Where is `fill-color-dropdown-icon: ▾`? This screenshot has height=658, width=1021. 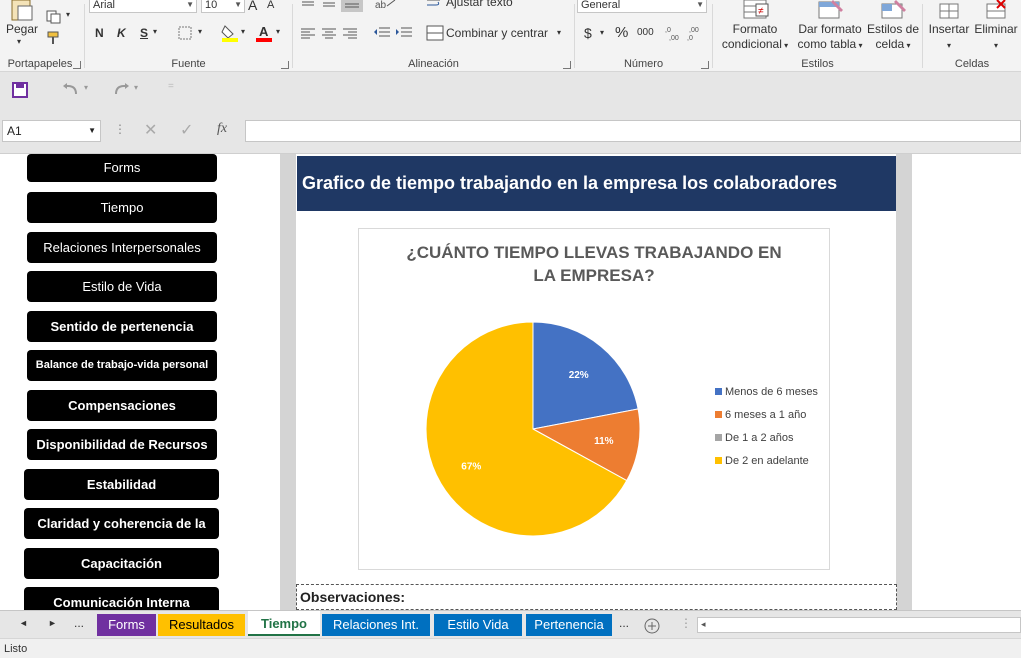
fill-color-dropdown-icon: ▾ is located at coordinates (243, 31).